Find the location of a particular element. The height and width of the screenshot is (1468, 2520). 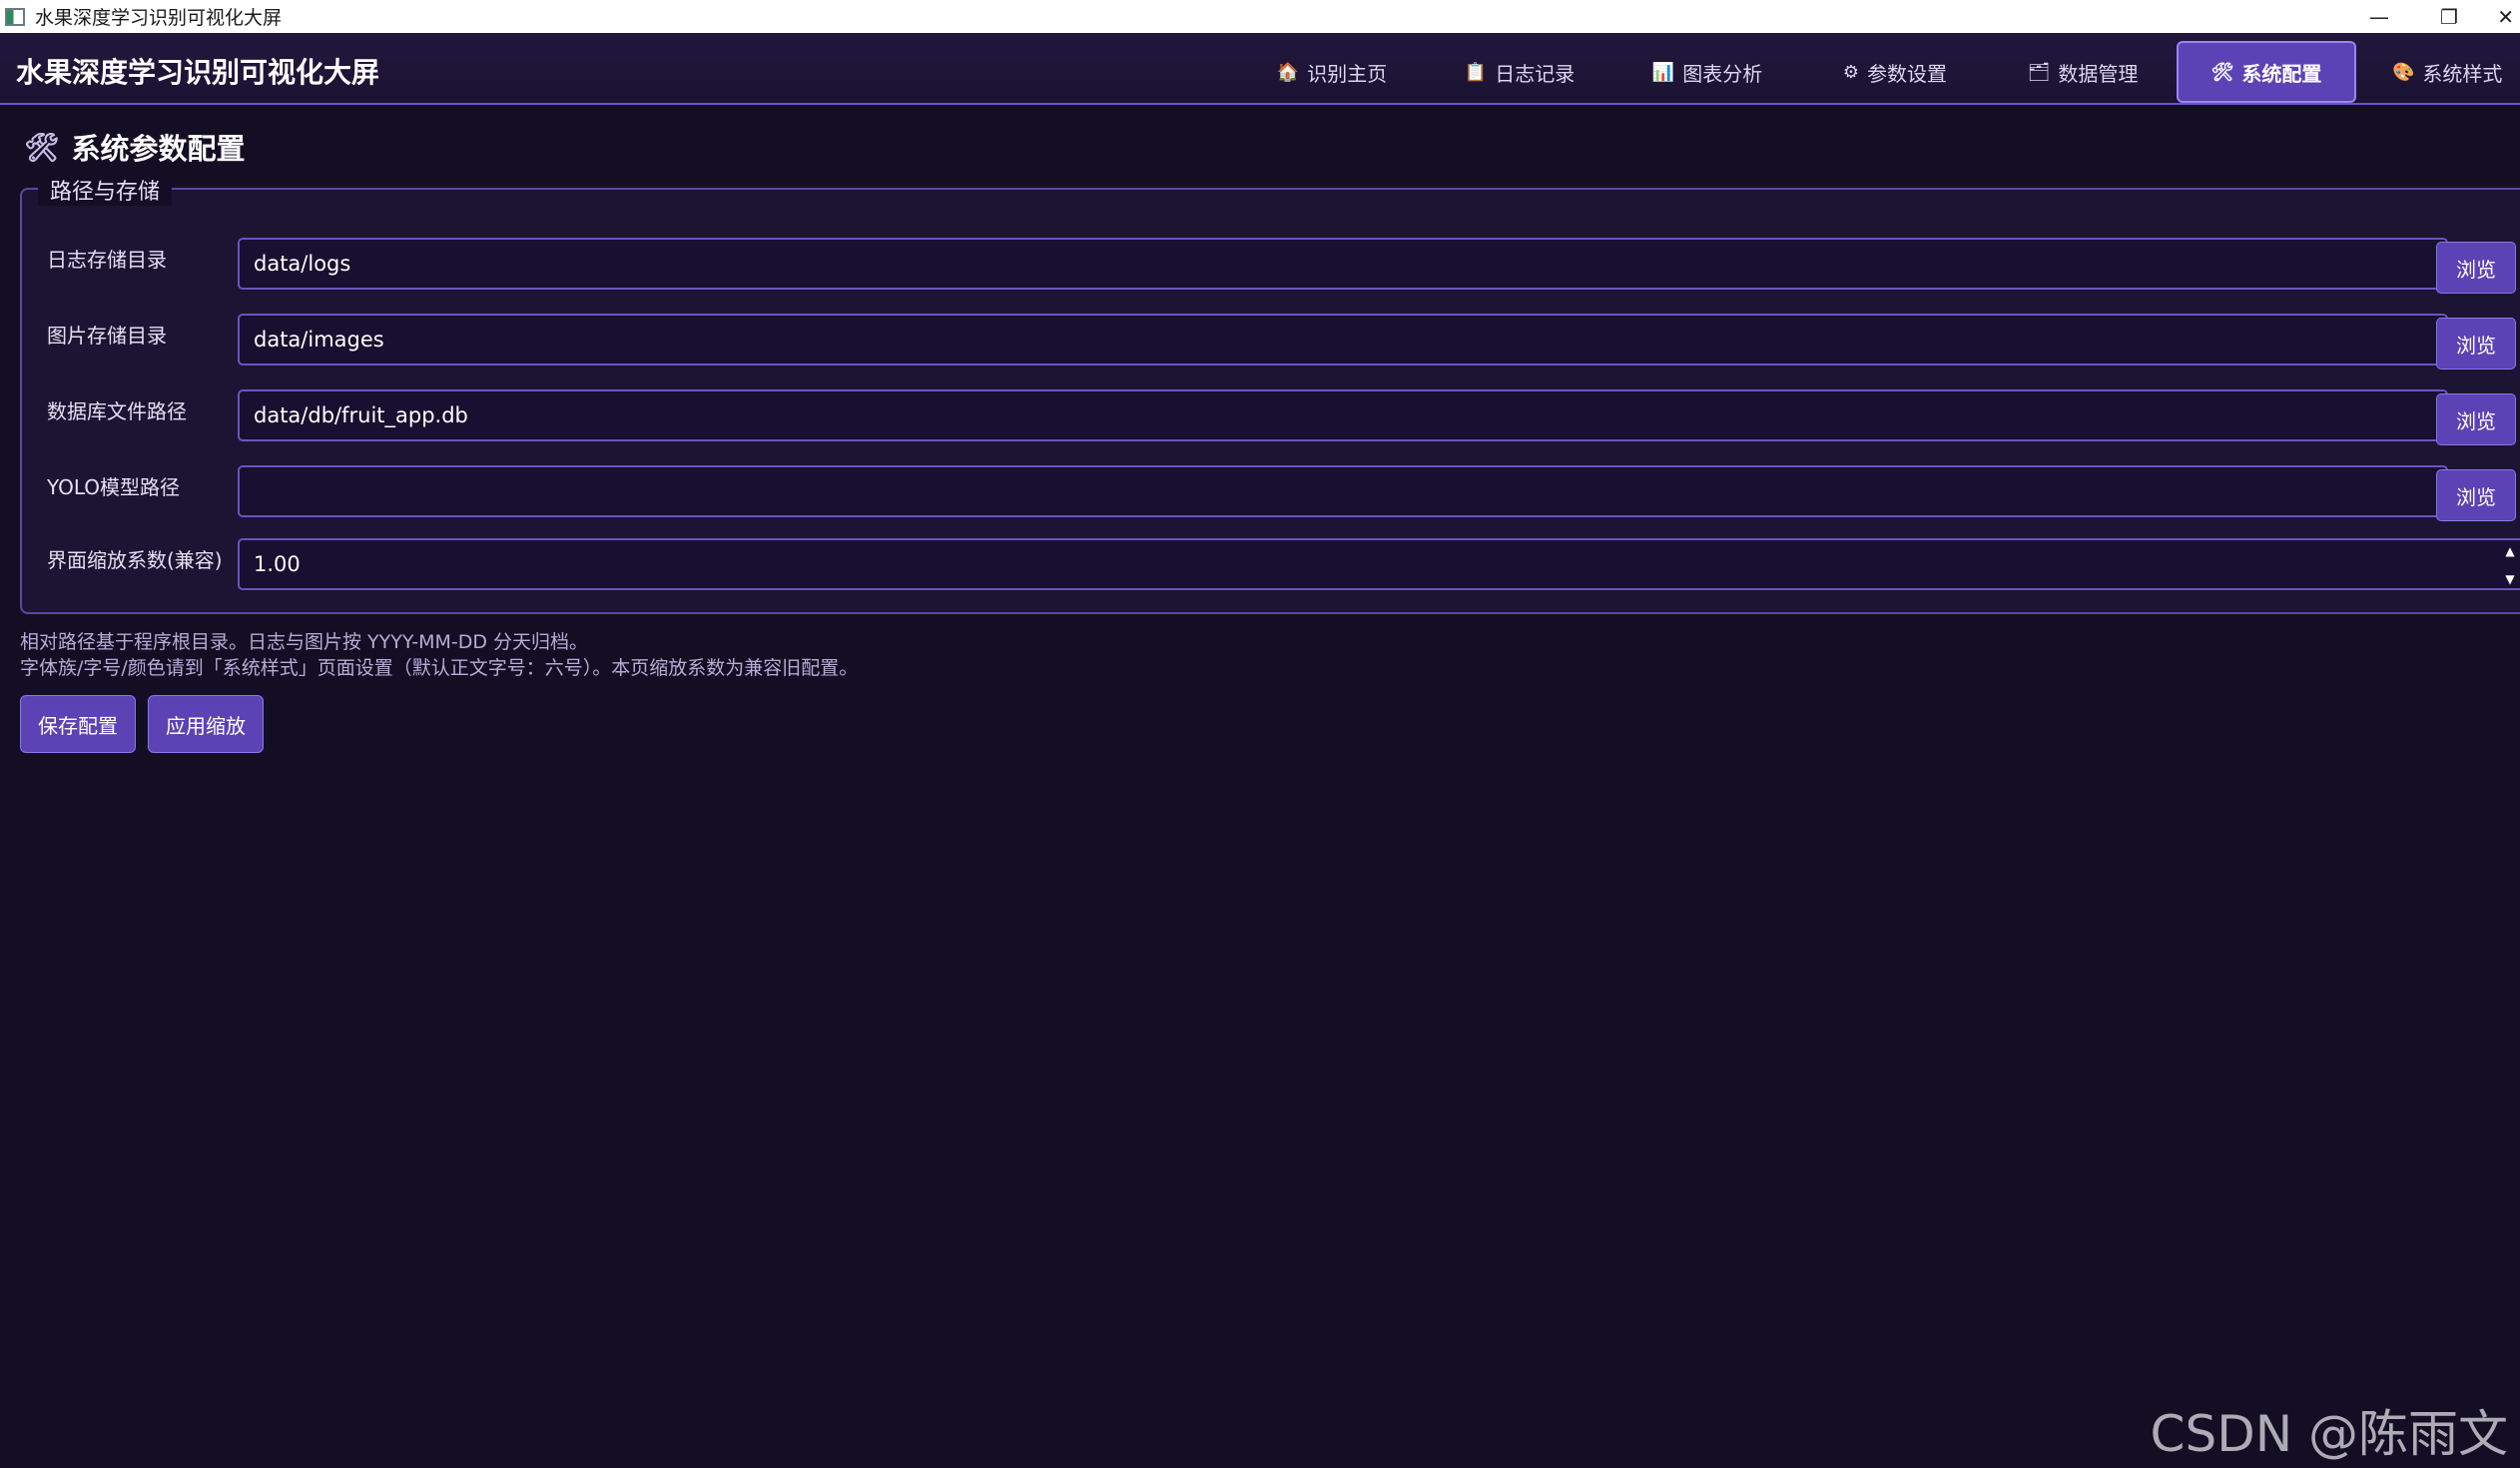

tab-data-management: 🗂 数据管理 is located at coordinates (2083, 72).